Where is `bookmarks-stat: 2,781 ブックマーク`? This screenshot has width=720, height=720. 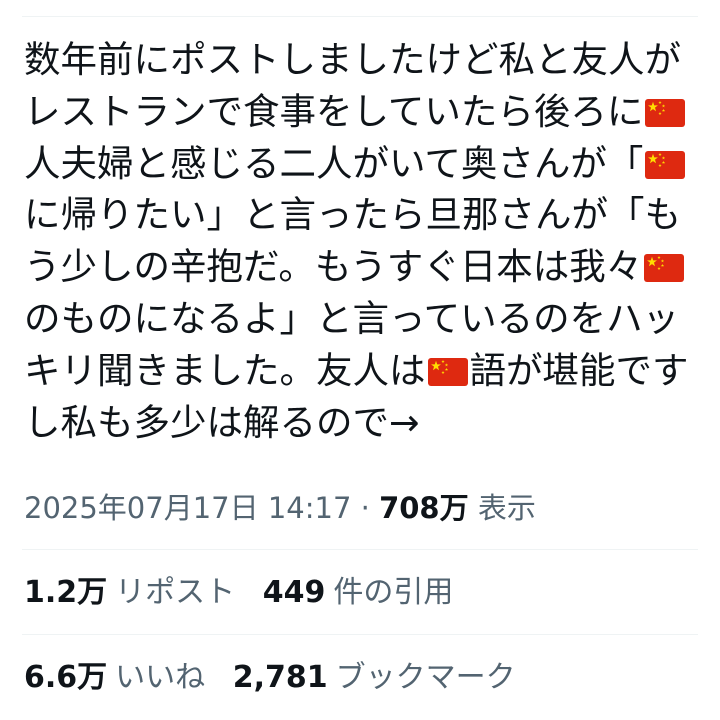 bookmarks-stat: 2,781 ブックマーク is located at coordinates (374, 677).